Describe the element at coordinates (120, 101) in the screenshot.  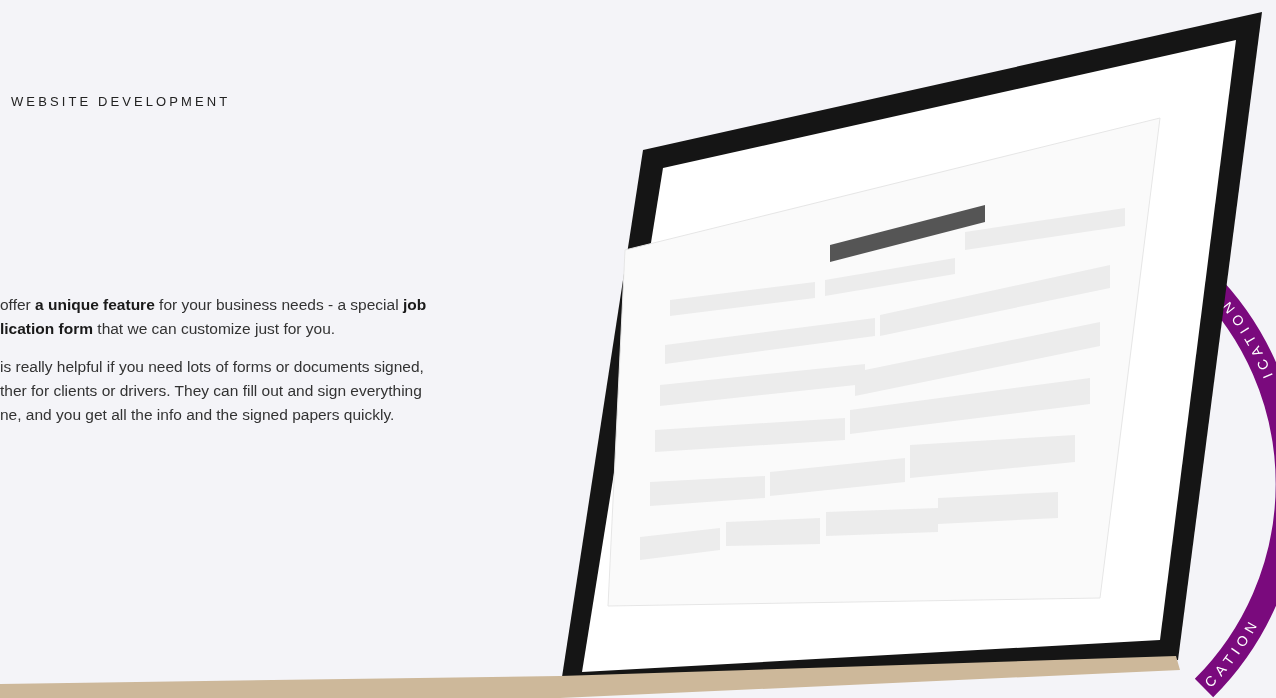
I see `section-label: WEBSITE DEVELOPMENT` at that location.